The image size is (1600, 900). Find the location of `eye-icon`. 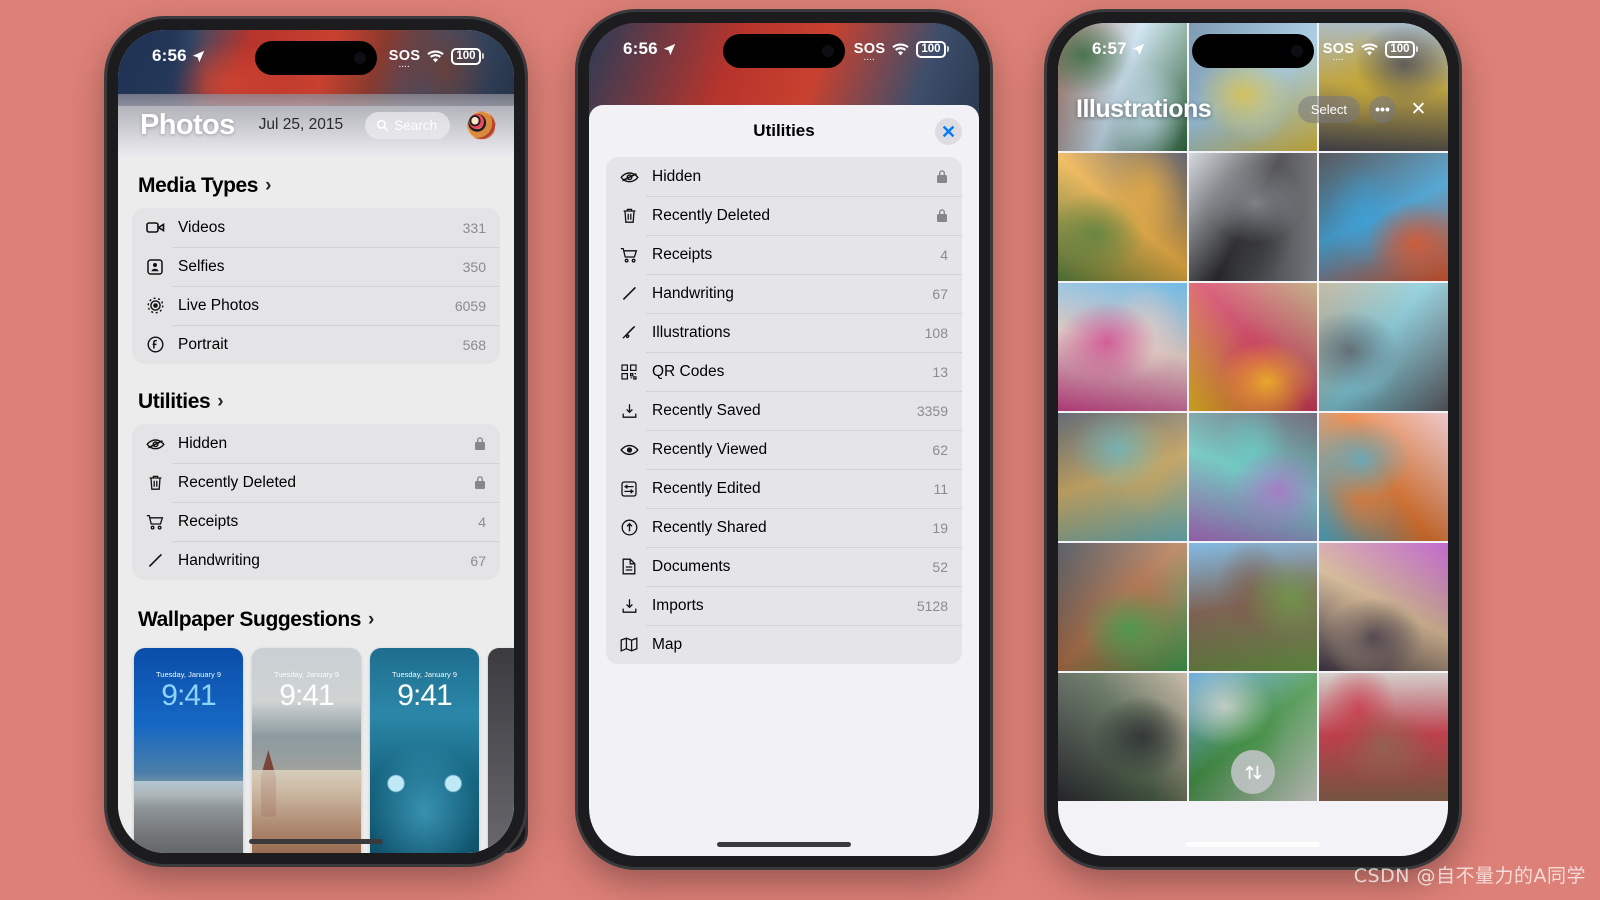

eye-icon is located at coordinates (629, 450).